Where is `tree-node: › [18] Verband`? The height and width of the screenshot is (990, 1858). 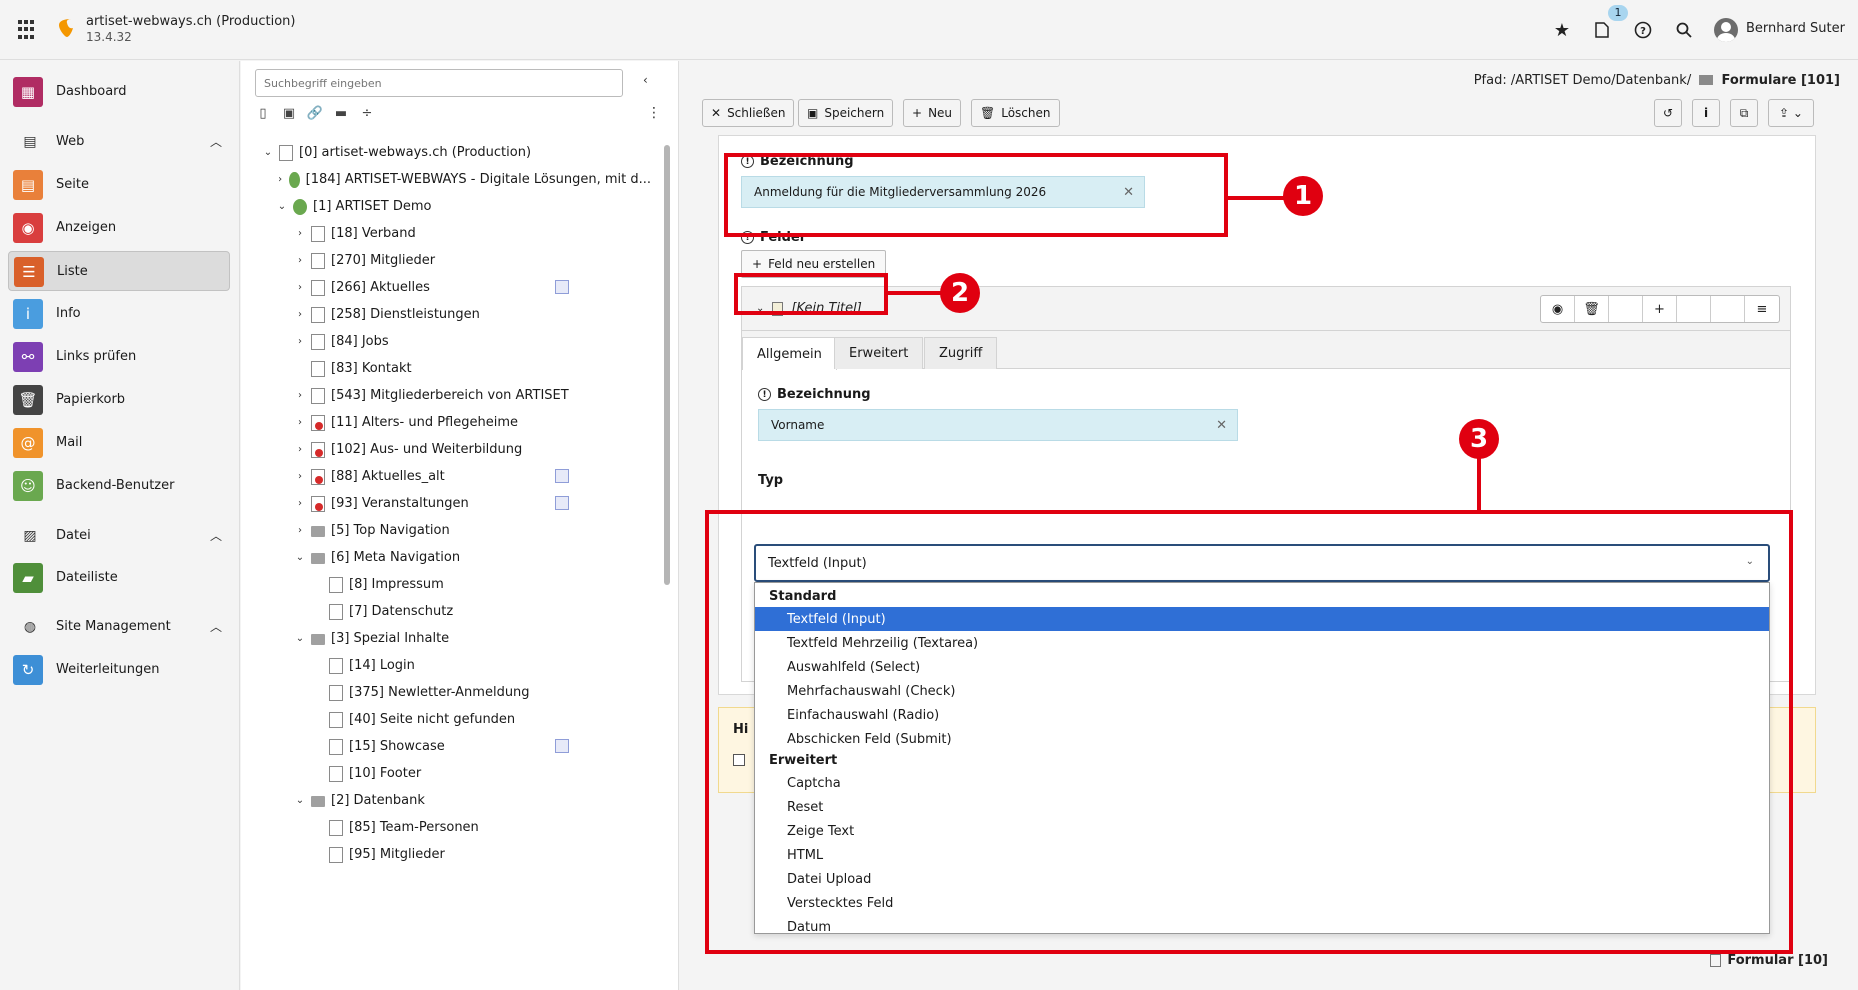
tree-node: › [18] Verband is located at coordinates (472, 233).